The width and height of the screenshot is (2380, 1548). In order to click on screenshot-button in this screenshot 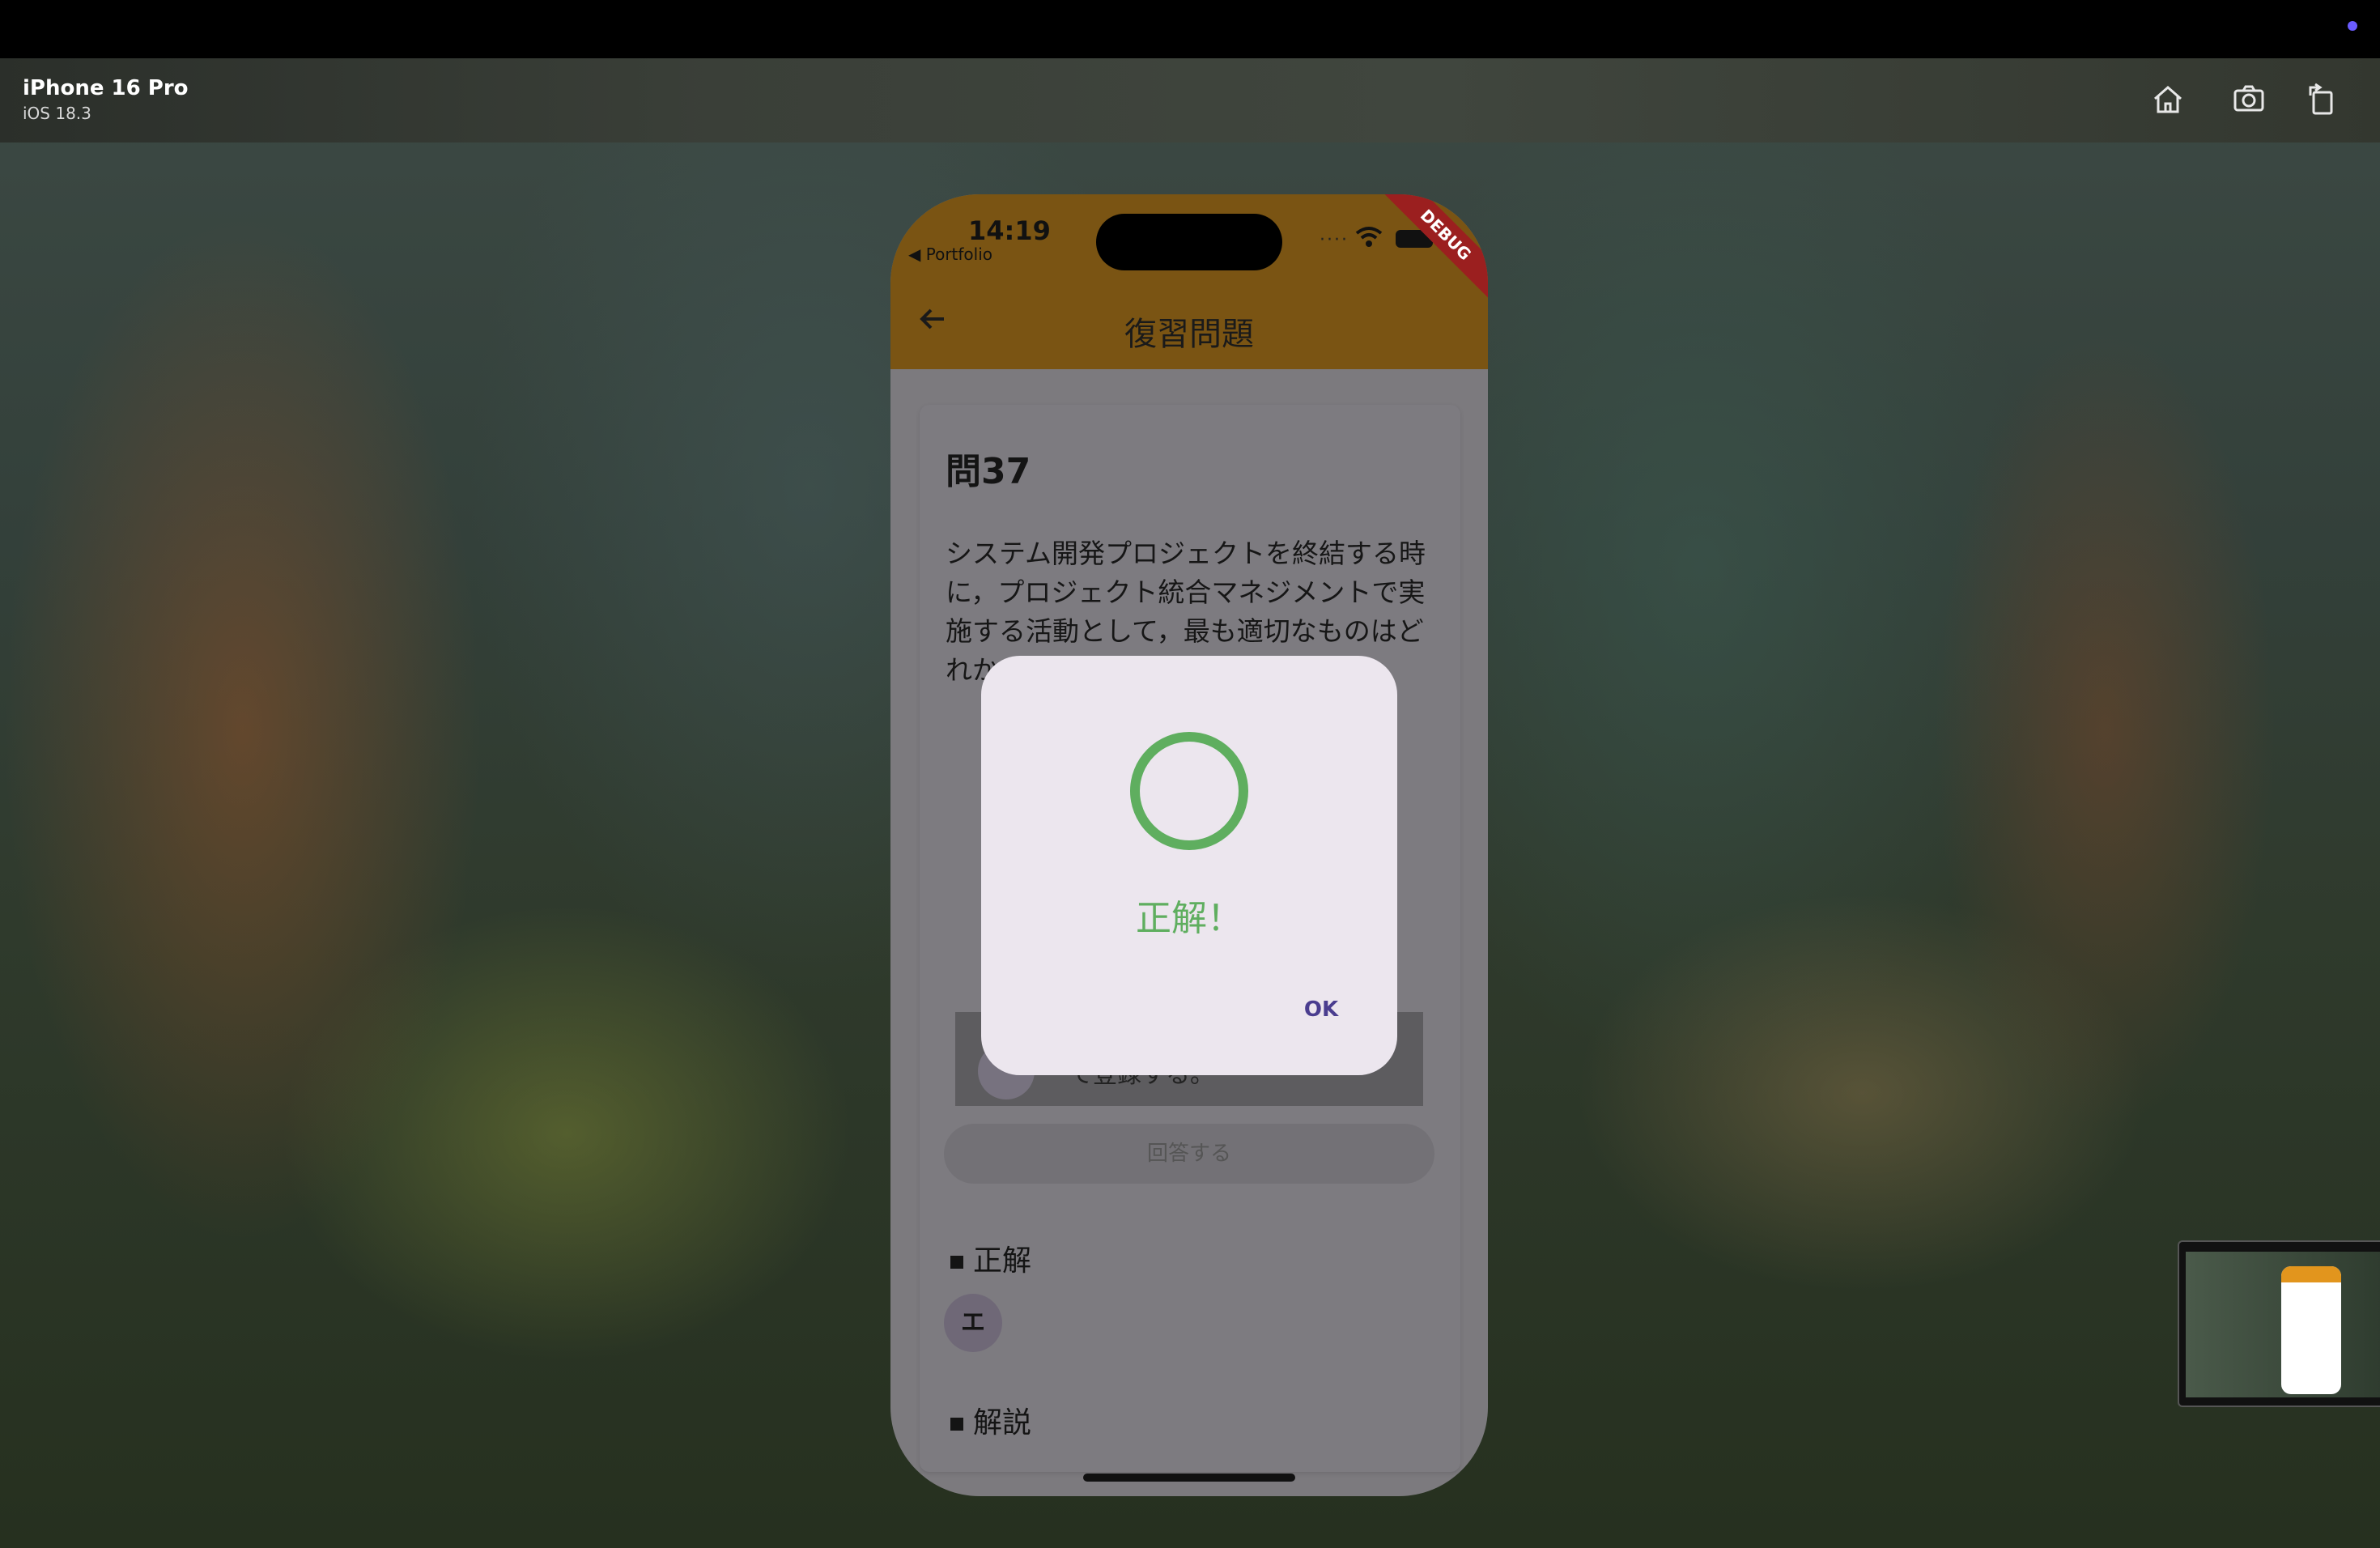, I will do `click(2249, 99)`.